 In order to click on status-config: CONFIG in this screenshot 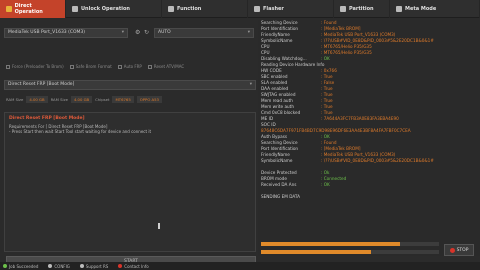, I will do `click(59, 266)`.